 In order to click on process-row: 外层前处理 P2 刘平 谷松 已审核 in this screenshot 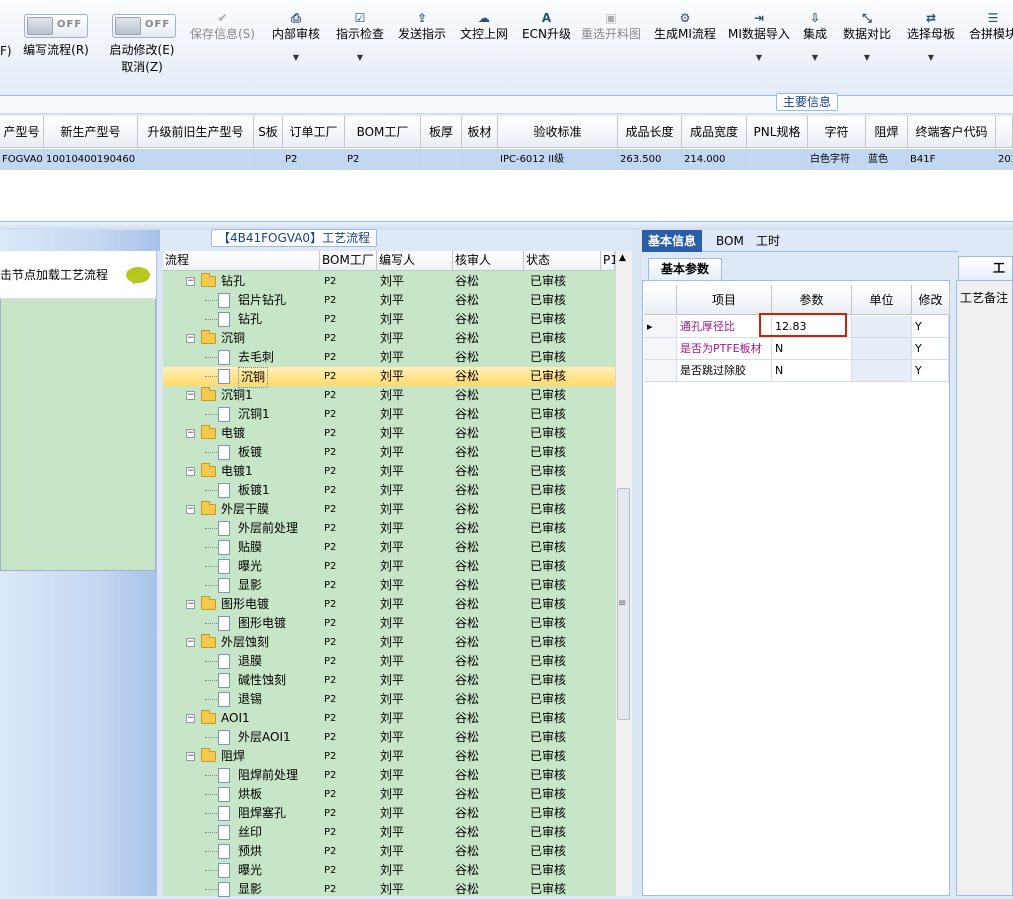, I will do `click(389, 528)`.